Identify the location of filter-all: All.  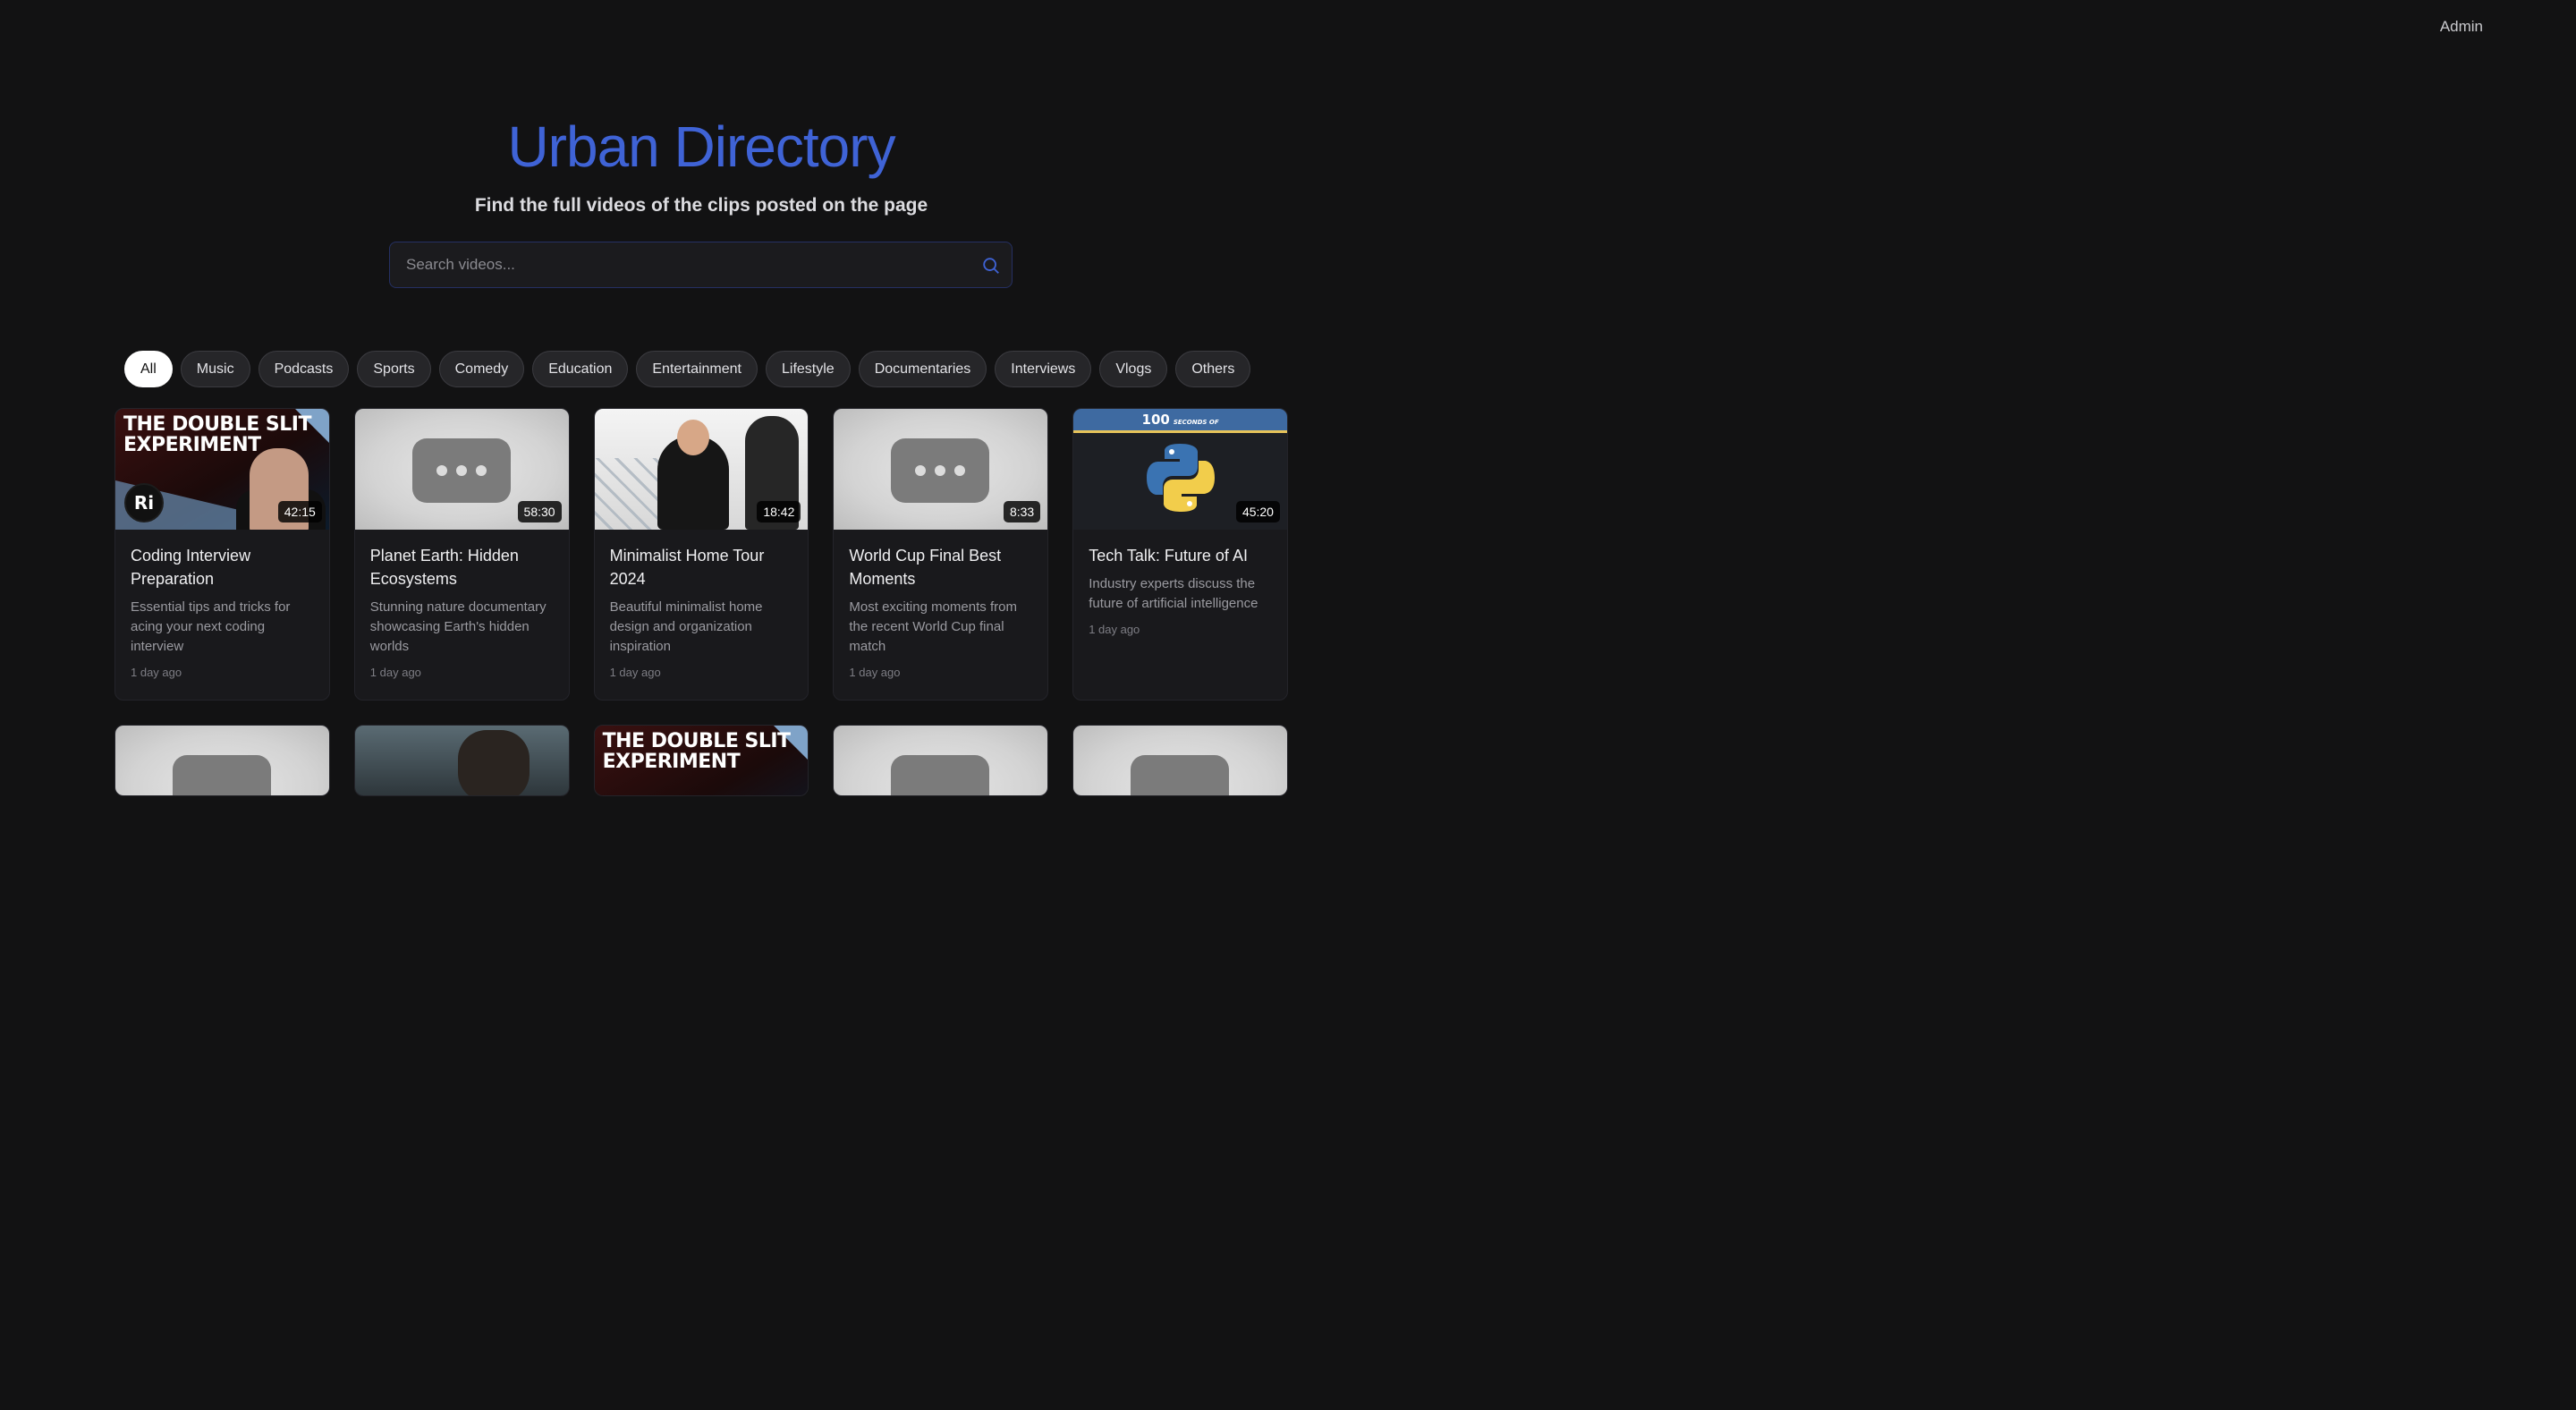
(148, 369).